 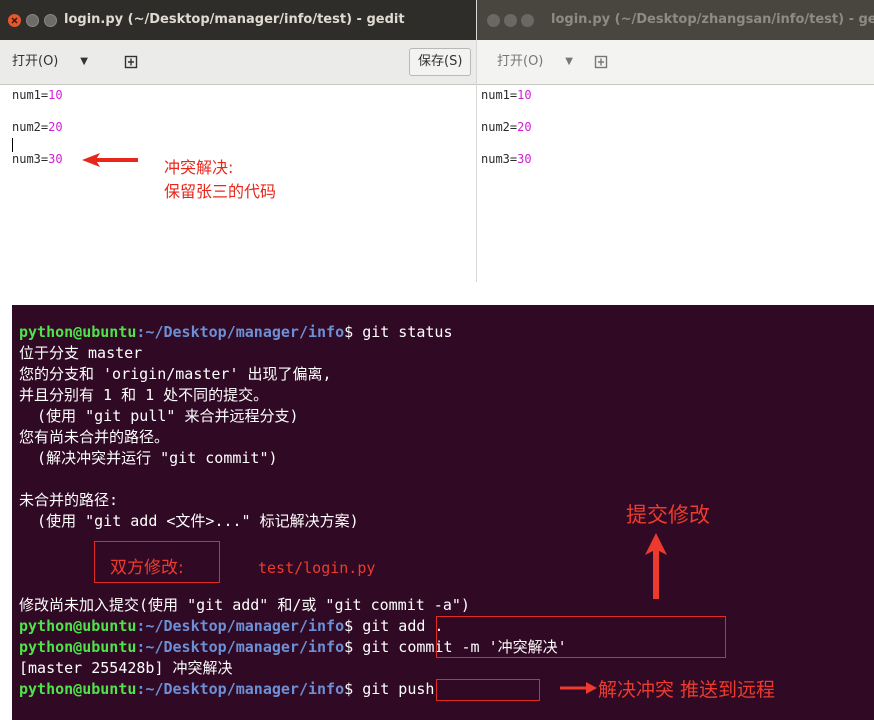 What do you see at coordinates (144, 395) in the screenshot?
I see `terminal-output-line: 并且分别有 1 和 1 处不同的提交。` at bounding box center [144, 395].